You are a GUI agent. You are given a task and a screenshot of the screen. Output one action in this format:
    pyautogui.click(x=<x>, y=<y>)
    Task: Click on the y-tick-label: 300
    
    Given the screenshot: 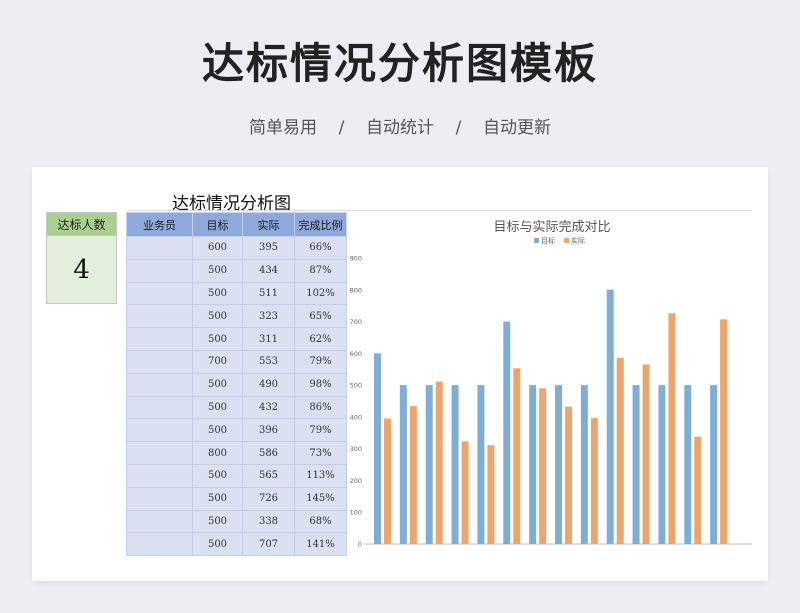 What is the action you would take?
    pyautogui.click(x=356, y=449)
    